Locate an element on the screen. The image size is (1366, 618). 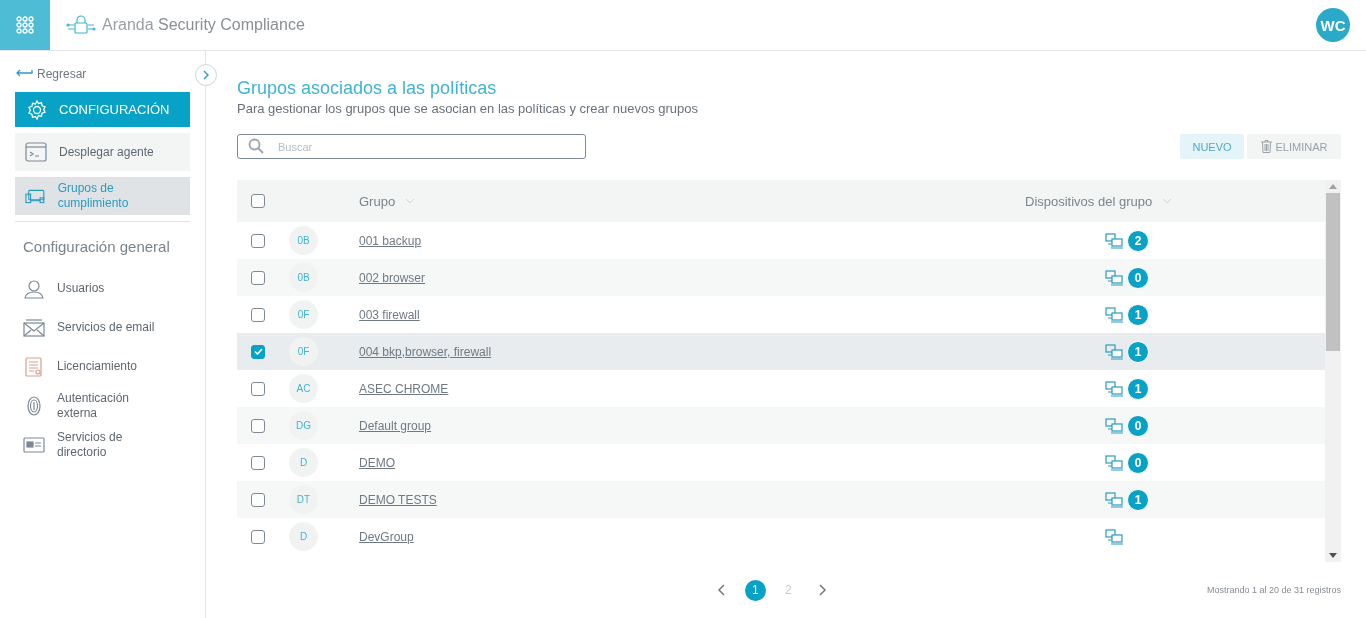
sidebar-item: Licenciamiento is located at coordinates (102, 366).